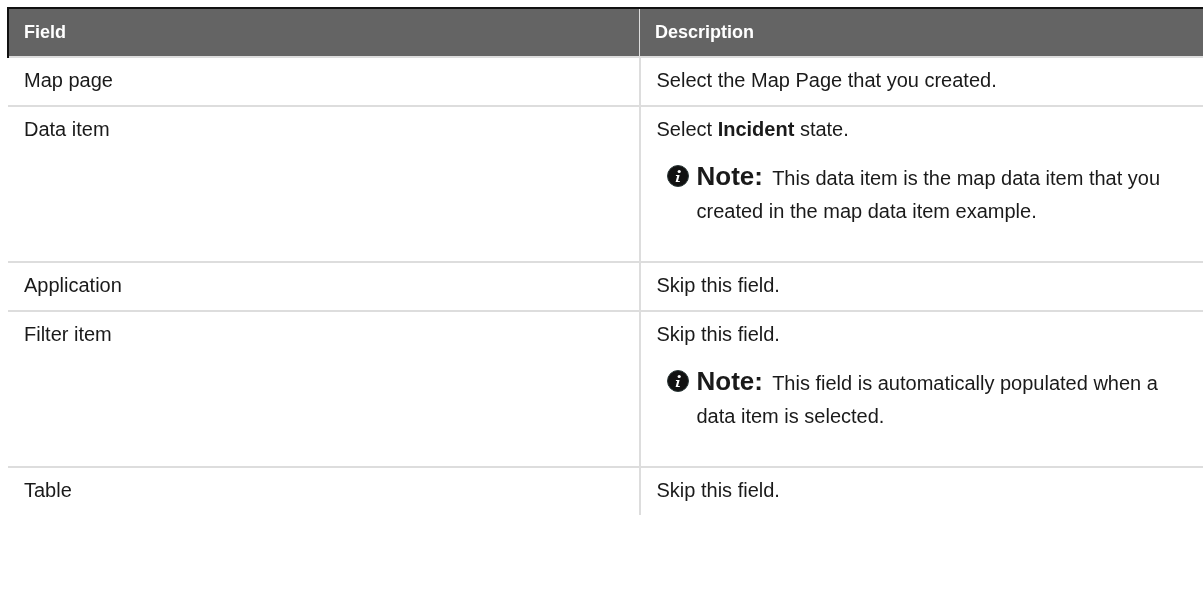  Describe the element at coordinates (921, 32) in the screenshot. I see `column-header: Description` at that location.